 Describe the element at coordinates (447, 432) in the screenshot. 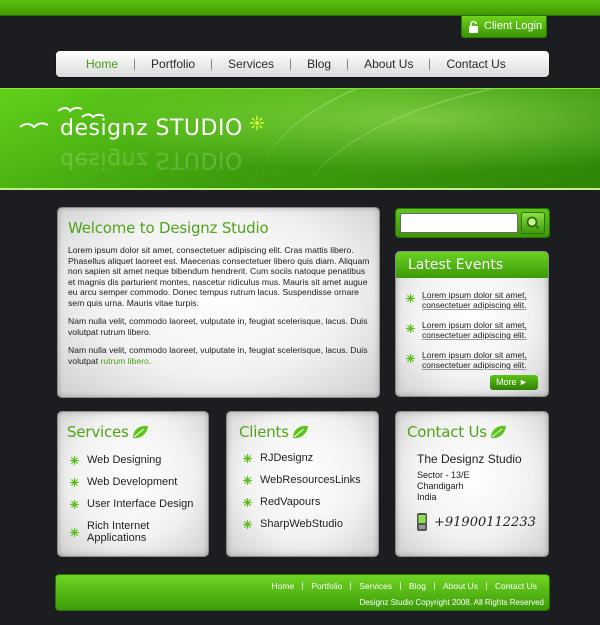

I see `contact-title: Contact Us` at that location.